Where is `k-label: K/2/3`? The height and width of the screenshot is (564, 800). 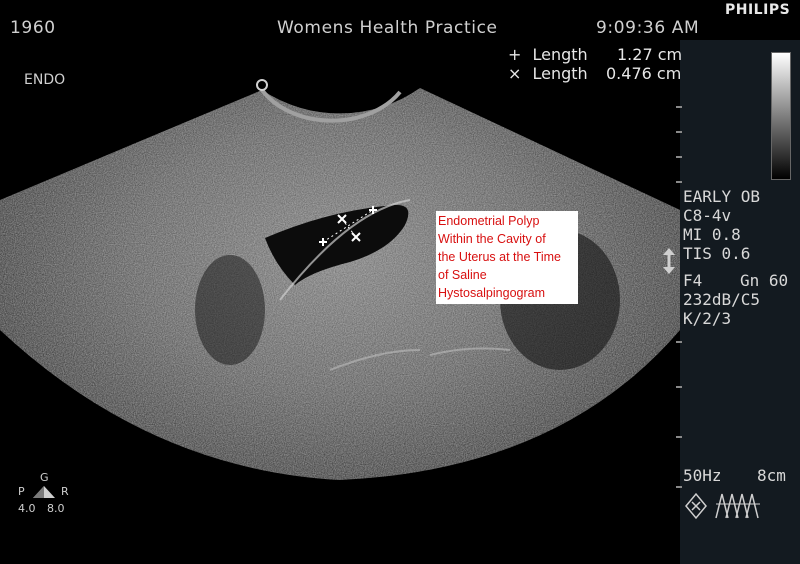 k-label: K/2/3 is located at coordinates (707, 318).